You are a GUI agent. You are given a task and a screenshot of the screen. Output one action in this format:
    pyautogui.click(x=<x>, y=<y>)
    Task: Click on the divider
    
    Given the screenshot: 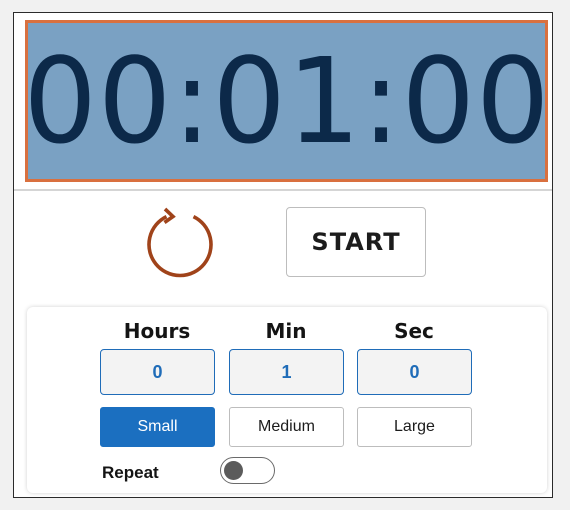 What is the action you would take?
    pyautogui.click(x=283, y=190)
    